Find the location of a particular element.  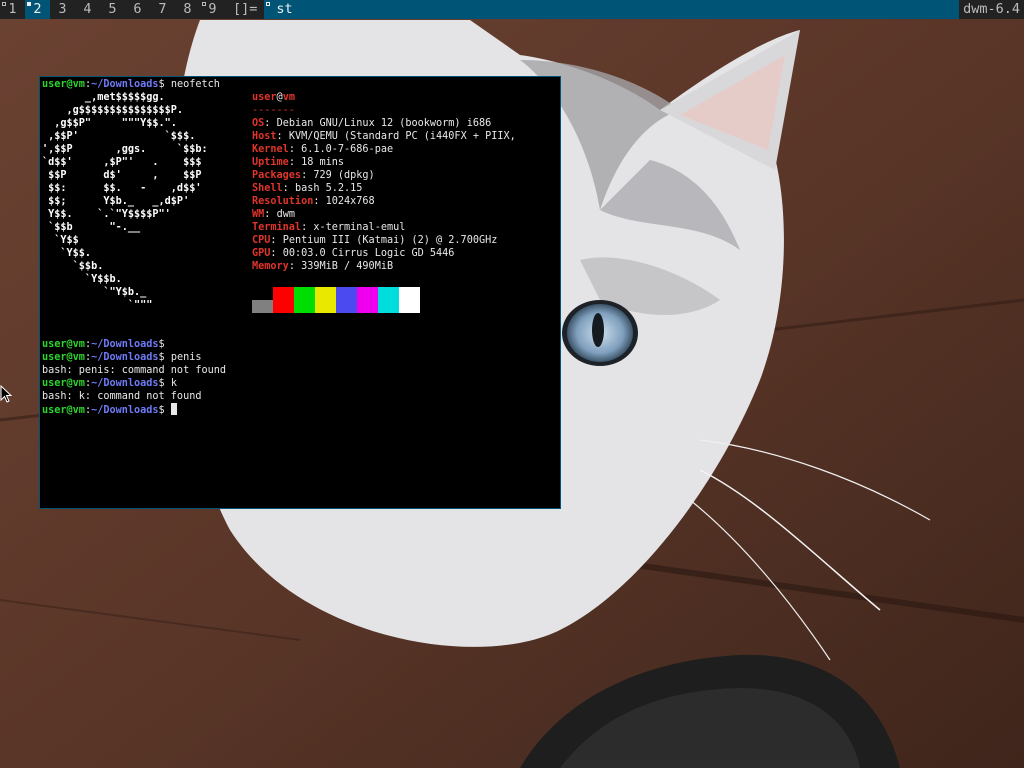

neofetch-field-key: OS is located at coordinates (258, 123).